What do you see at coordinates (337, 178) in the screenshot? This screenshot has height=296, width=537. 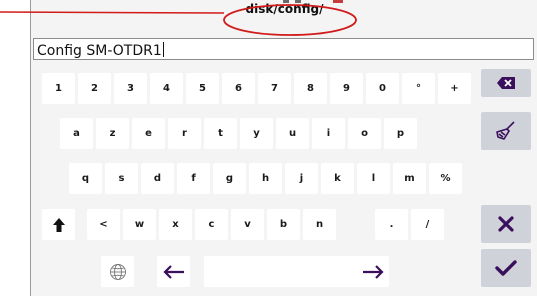 I see `key-row3-7: k` at bounding box center [337, 178].